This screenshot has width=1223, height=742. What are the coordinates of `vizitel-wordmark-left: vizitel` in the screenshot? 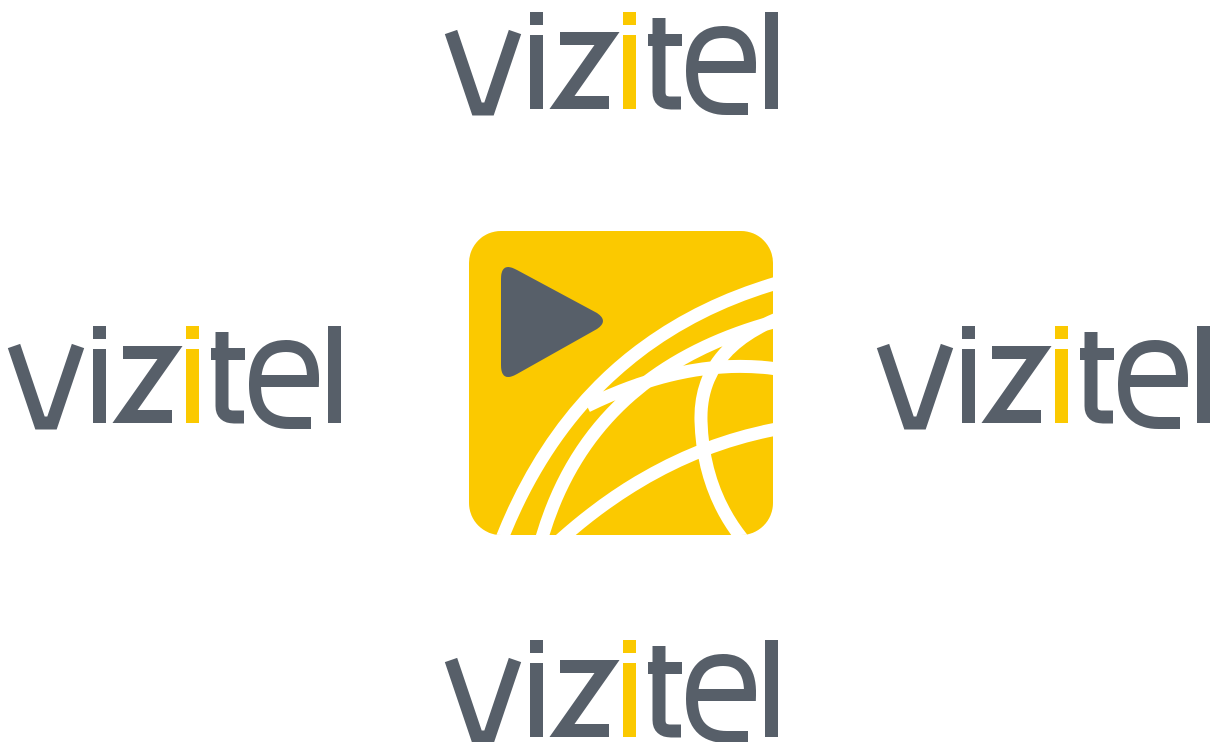 It's located at (180, 376).